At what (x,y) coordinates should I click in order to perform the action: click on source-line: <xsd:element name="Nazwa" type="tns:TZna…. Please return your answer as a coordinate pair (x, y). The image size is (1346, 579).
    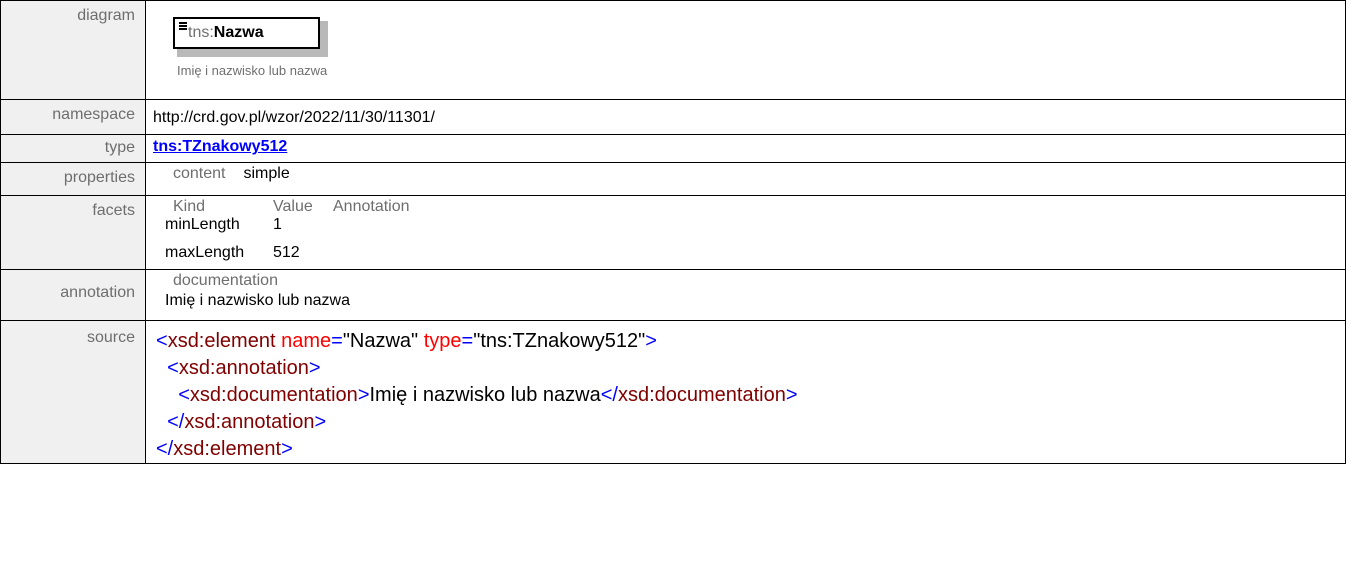
    Looking at the image, I should click on (406, 341).